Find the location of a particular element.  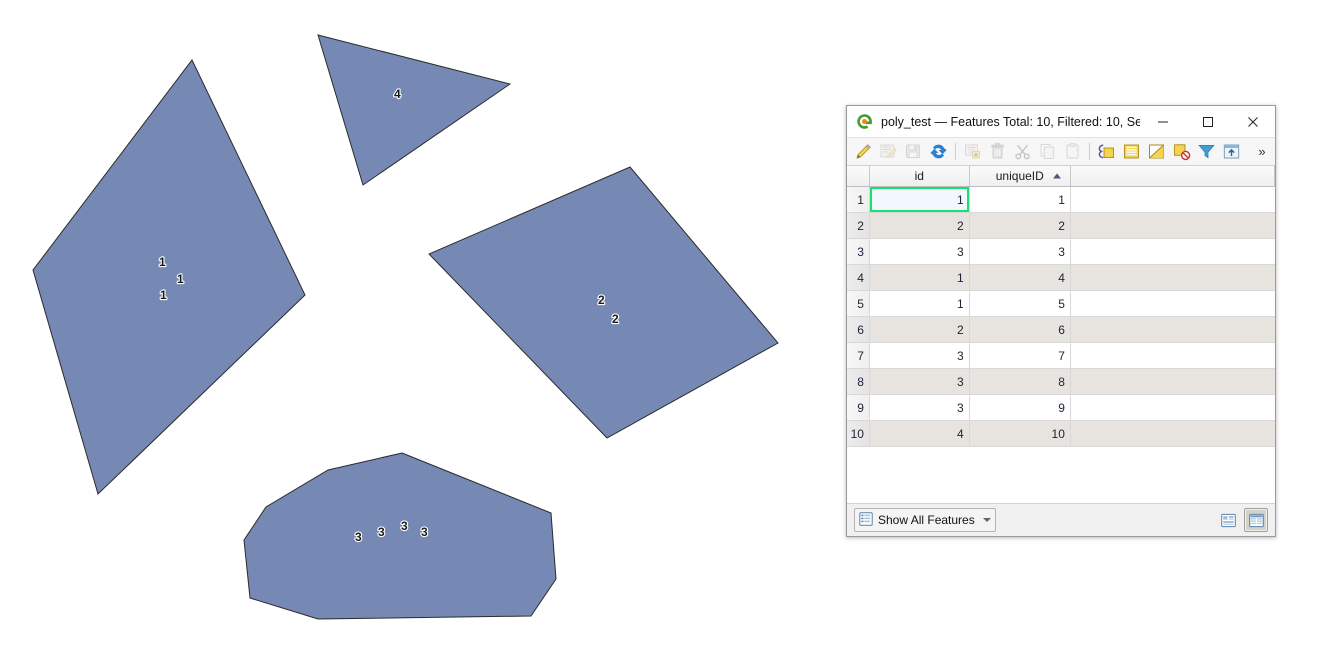

table-row: 414 is located at coordinates (1061, 277).